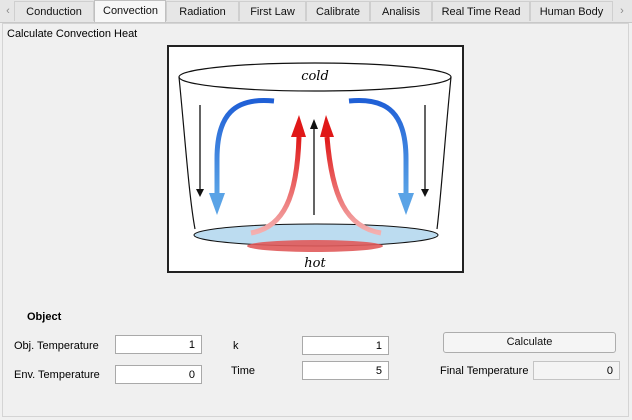 Image resolution: width=632 pixels, height=420 pixels. Describe the element at coordinates (529, 342) in the screenshot. I see `calculate-button: Calculate` at that location.